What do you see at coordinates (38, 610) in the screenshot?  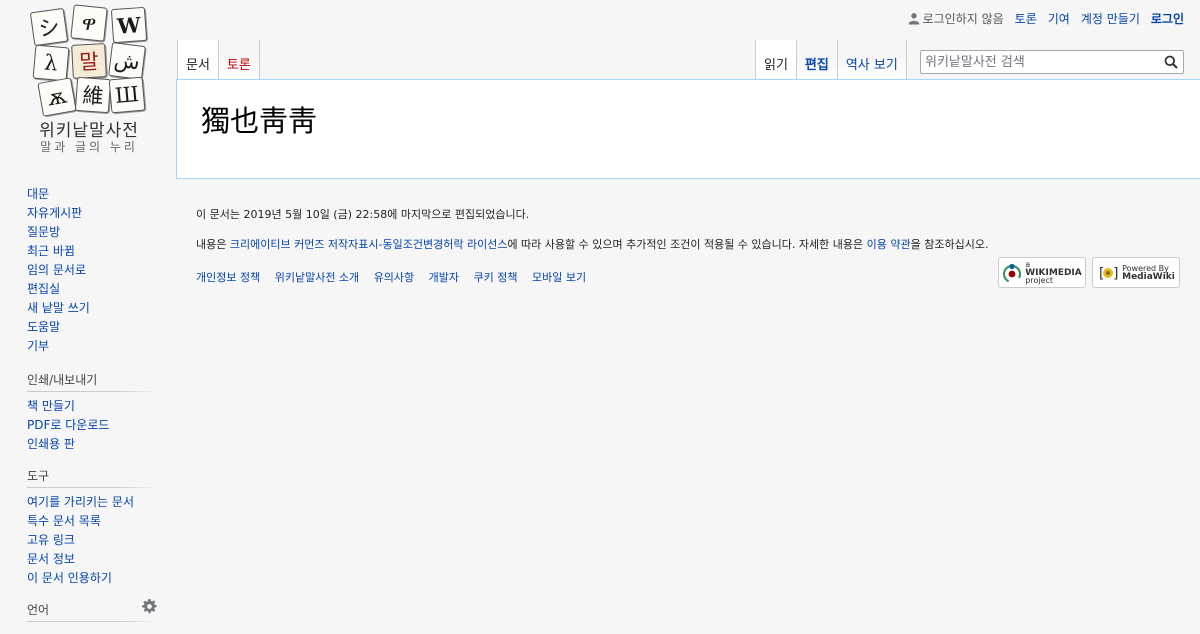 I see `sidebar-heading-languages-label: 언어` at bounding box center [38, 610].